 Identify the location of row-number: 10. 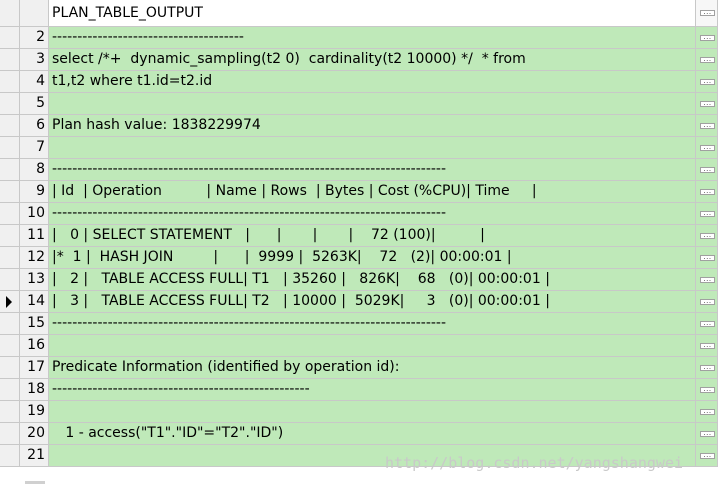
(34, 214).